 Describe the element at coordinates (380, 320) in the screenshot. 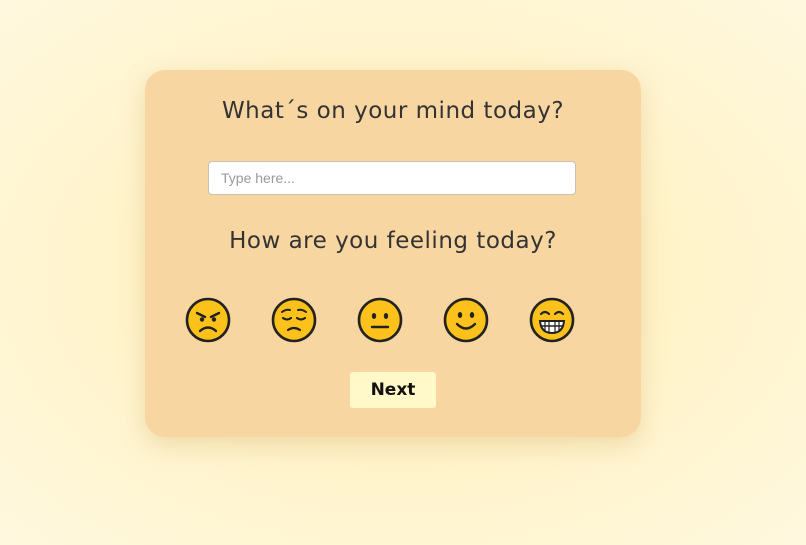

I see `neutral-emoji-icon` at that location.